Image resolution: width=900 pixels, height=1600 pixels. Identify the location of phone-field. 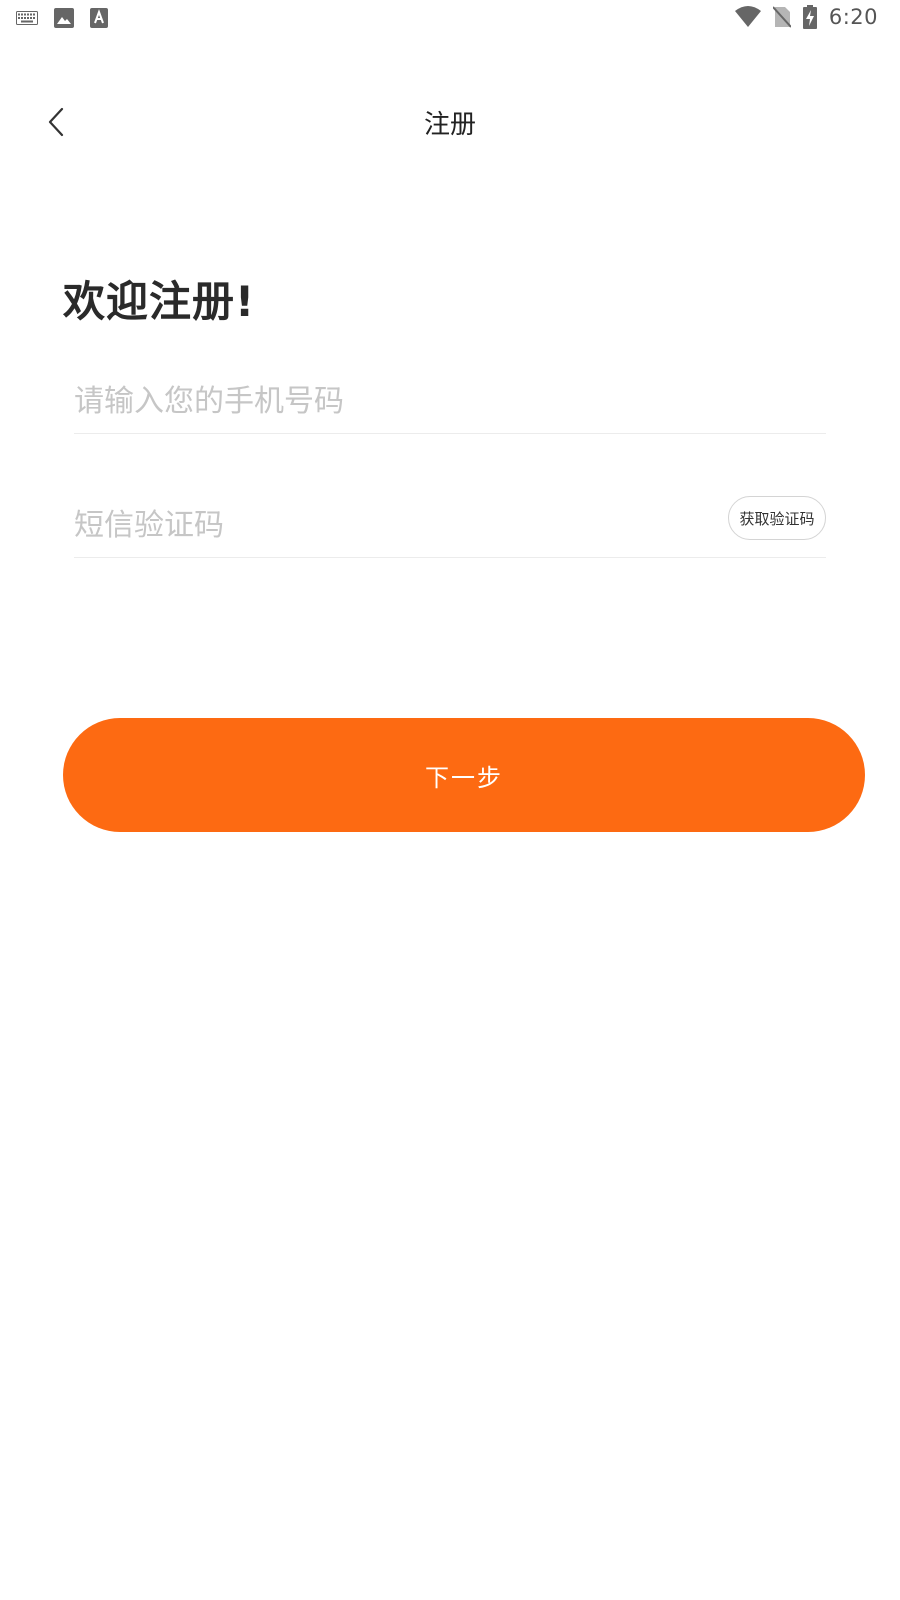
(450, 403).